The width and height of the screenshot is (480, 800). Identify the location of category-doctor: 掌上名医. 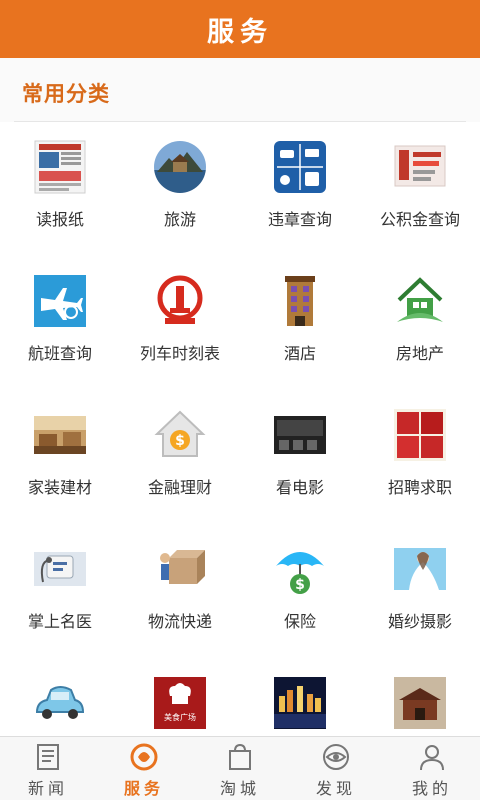
(60, 591).